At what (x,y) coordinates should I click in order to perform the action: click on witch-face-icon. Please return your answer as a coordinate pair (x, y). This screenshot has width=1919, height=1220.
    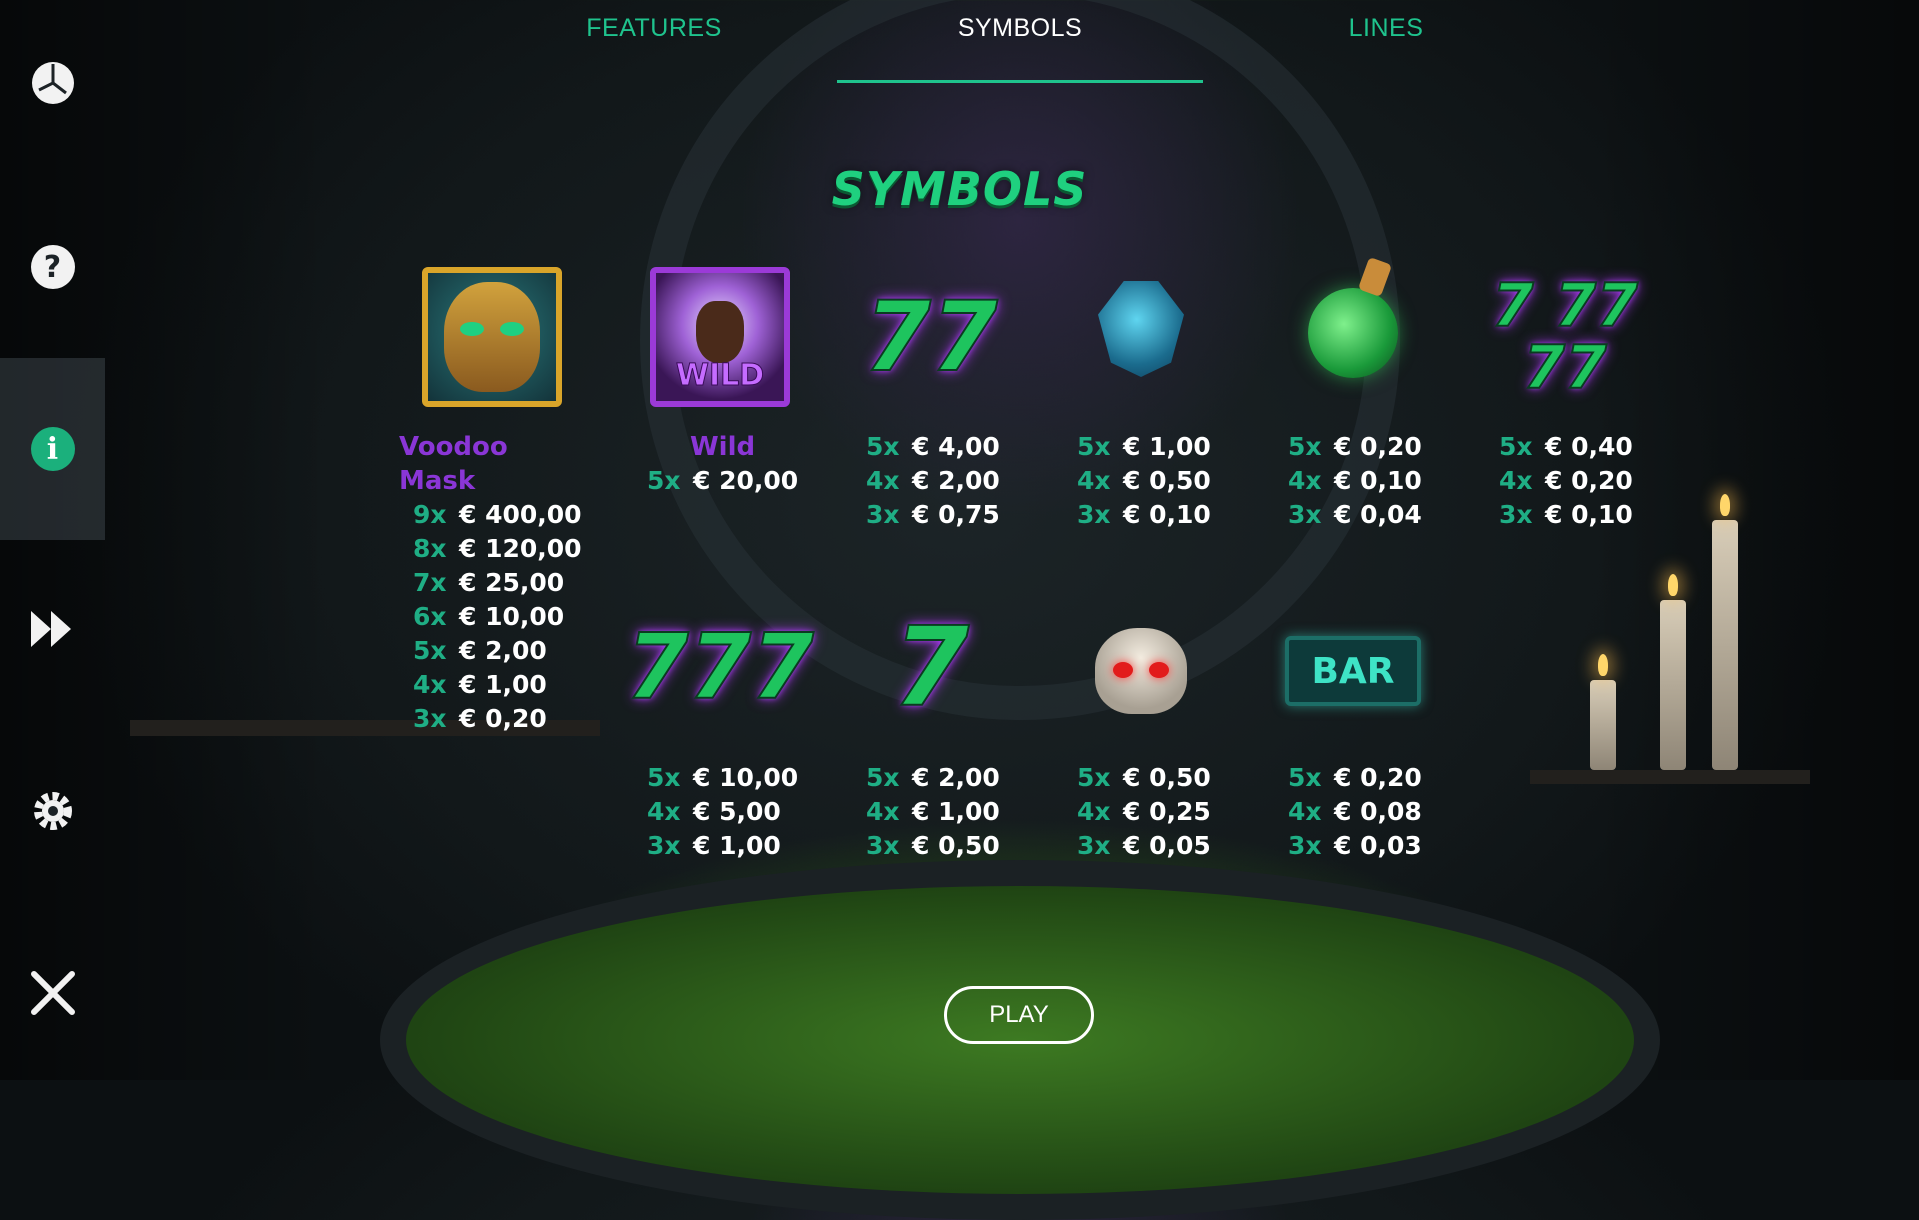
    Looking at the image, I should click on (720, 332).